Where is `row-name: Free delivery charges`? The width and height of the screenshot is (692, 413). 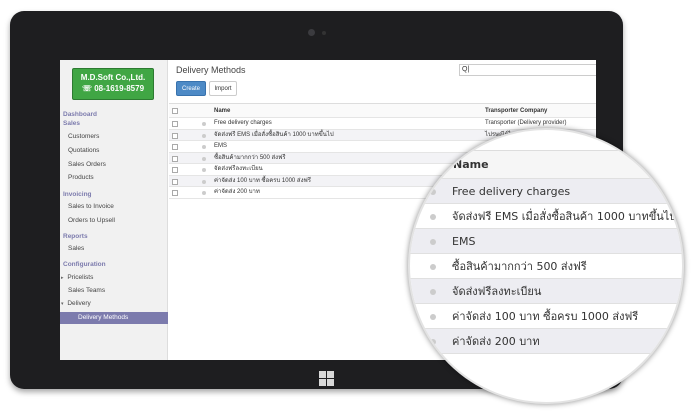 row-name: Free delivery charges is located at coordinates (243, 123).